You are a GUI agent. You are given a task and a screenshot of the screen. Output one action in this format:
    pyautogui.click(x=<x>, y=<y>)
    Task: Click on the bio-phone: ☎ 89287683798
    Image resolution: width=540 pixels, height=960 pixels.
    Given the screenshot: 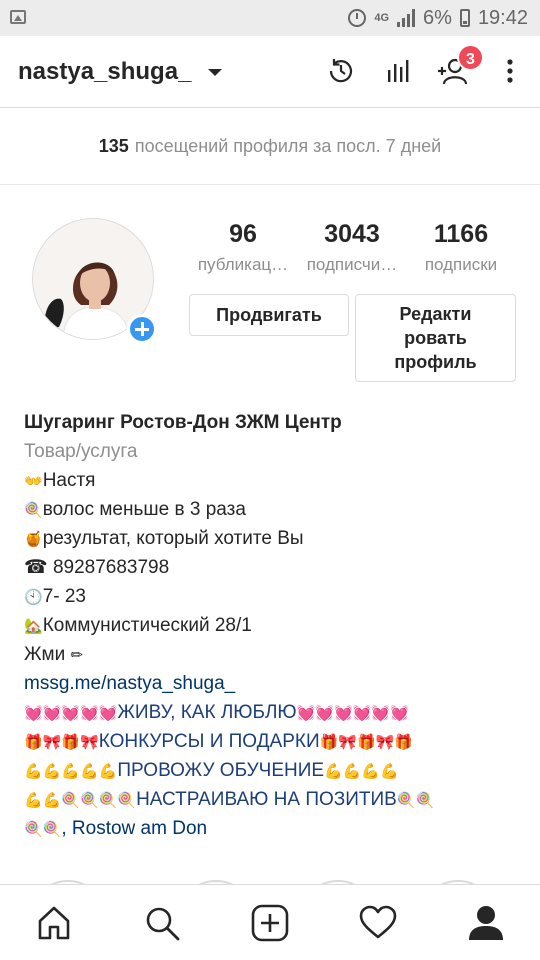 What is the action you would take?
    pyautogui.click(x=97, y=567)
    